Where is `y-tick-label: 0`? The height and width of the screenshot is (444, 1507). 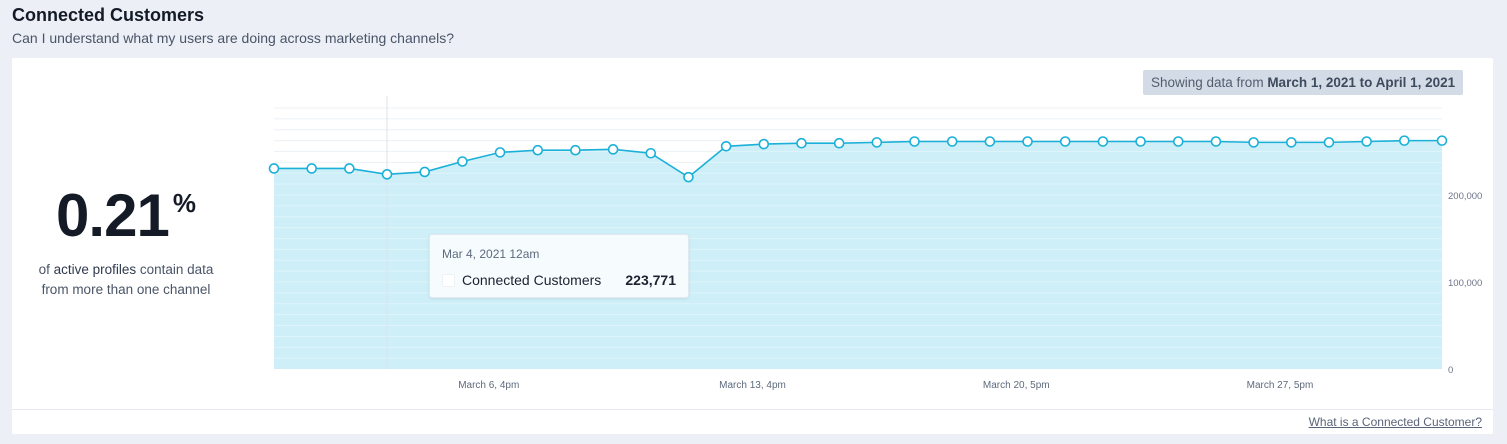
y-tick-label: 0 is located at coordinates (1450, 370).